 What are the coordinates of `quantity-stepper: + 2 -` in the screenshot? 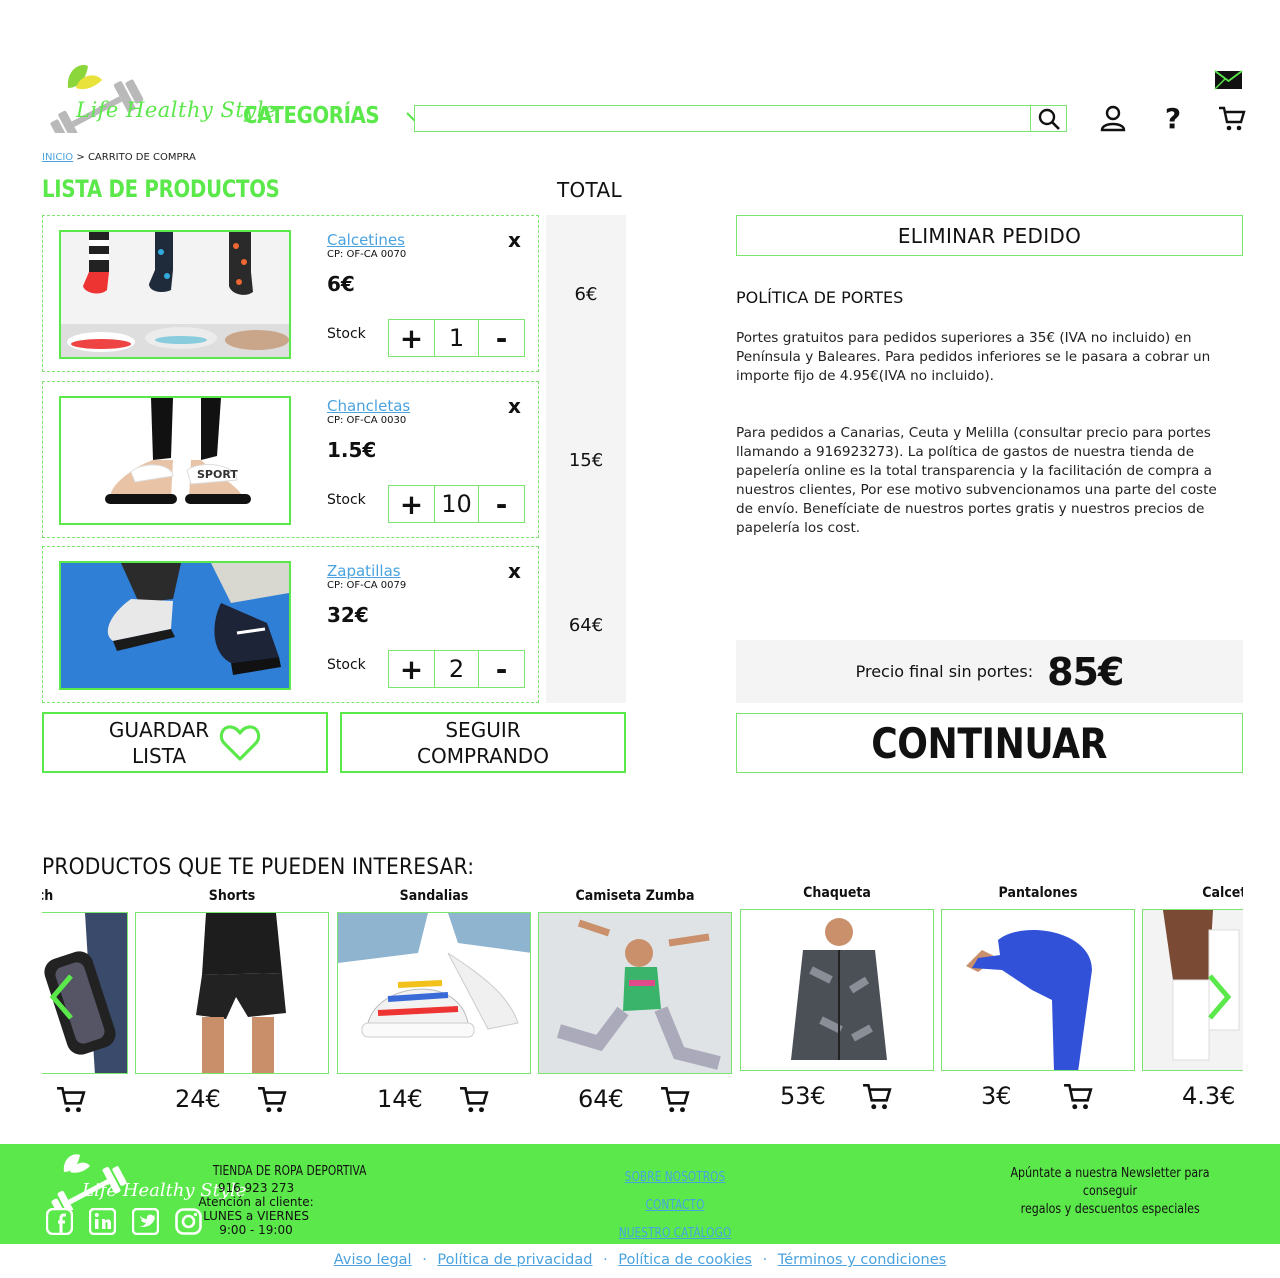 It's located at (456, 669).